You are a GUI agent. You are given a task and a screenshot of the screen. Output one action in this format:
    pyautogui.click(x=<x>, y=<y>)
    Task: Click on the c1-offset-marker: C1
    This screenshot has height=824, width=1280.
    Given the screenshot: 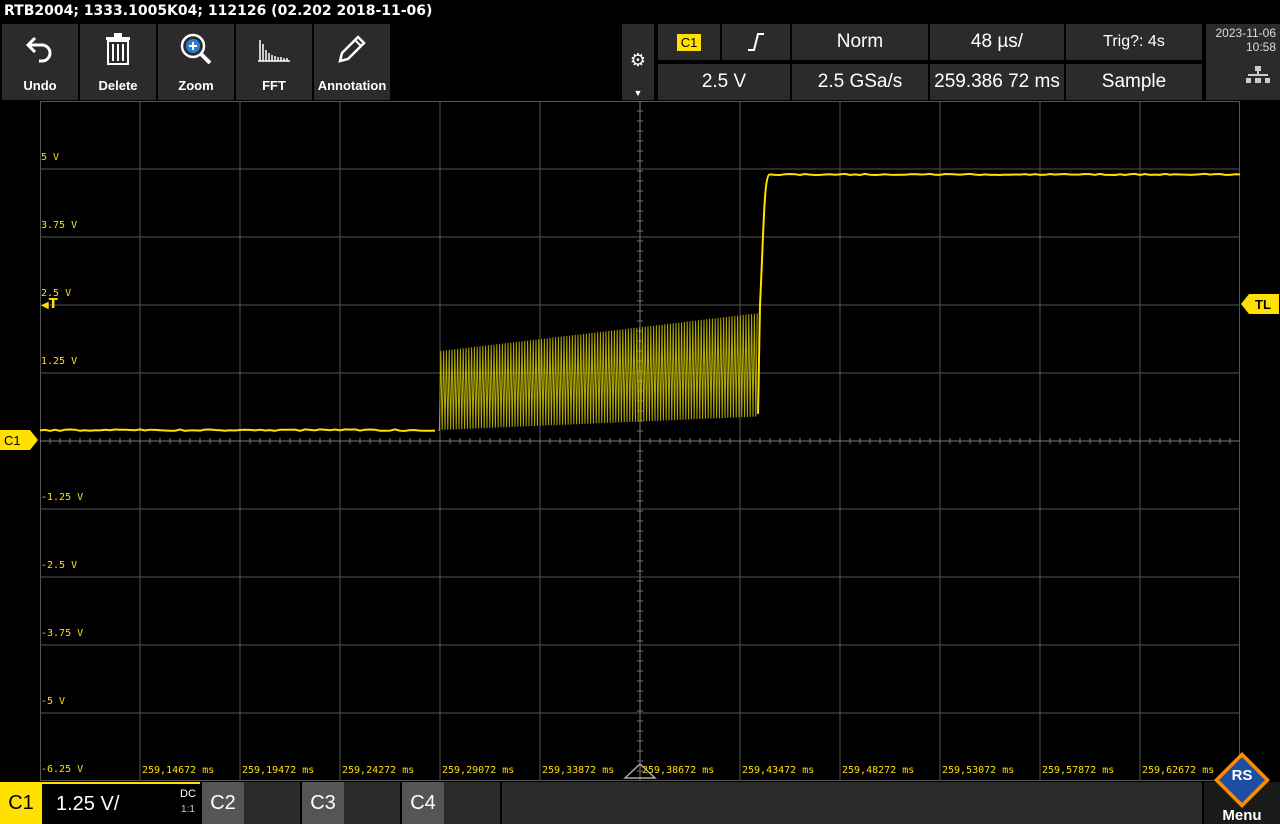 What is the action you would take?
    pyautogui.click(x=19, y=440)
    